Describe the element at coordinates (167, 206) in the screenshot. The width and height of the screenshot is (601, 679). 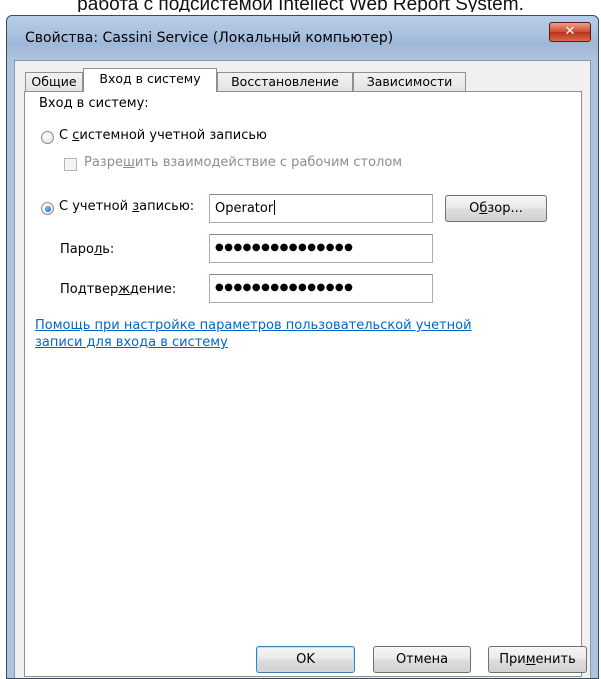
I see `label-part: аписью:` at that location.